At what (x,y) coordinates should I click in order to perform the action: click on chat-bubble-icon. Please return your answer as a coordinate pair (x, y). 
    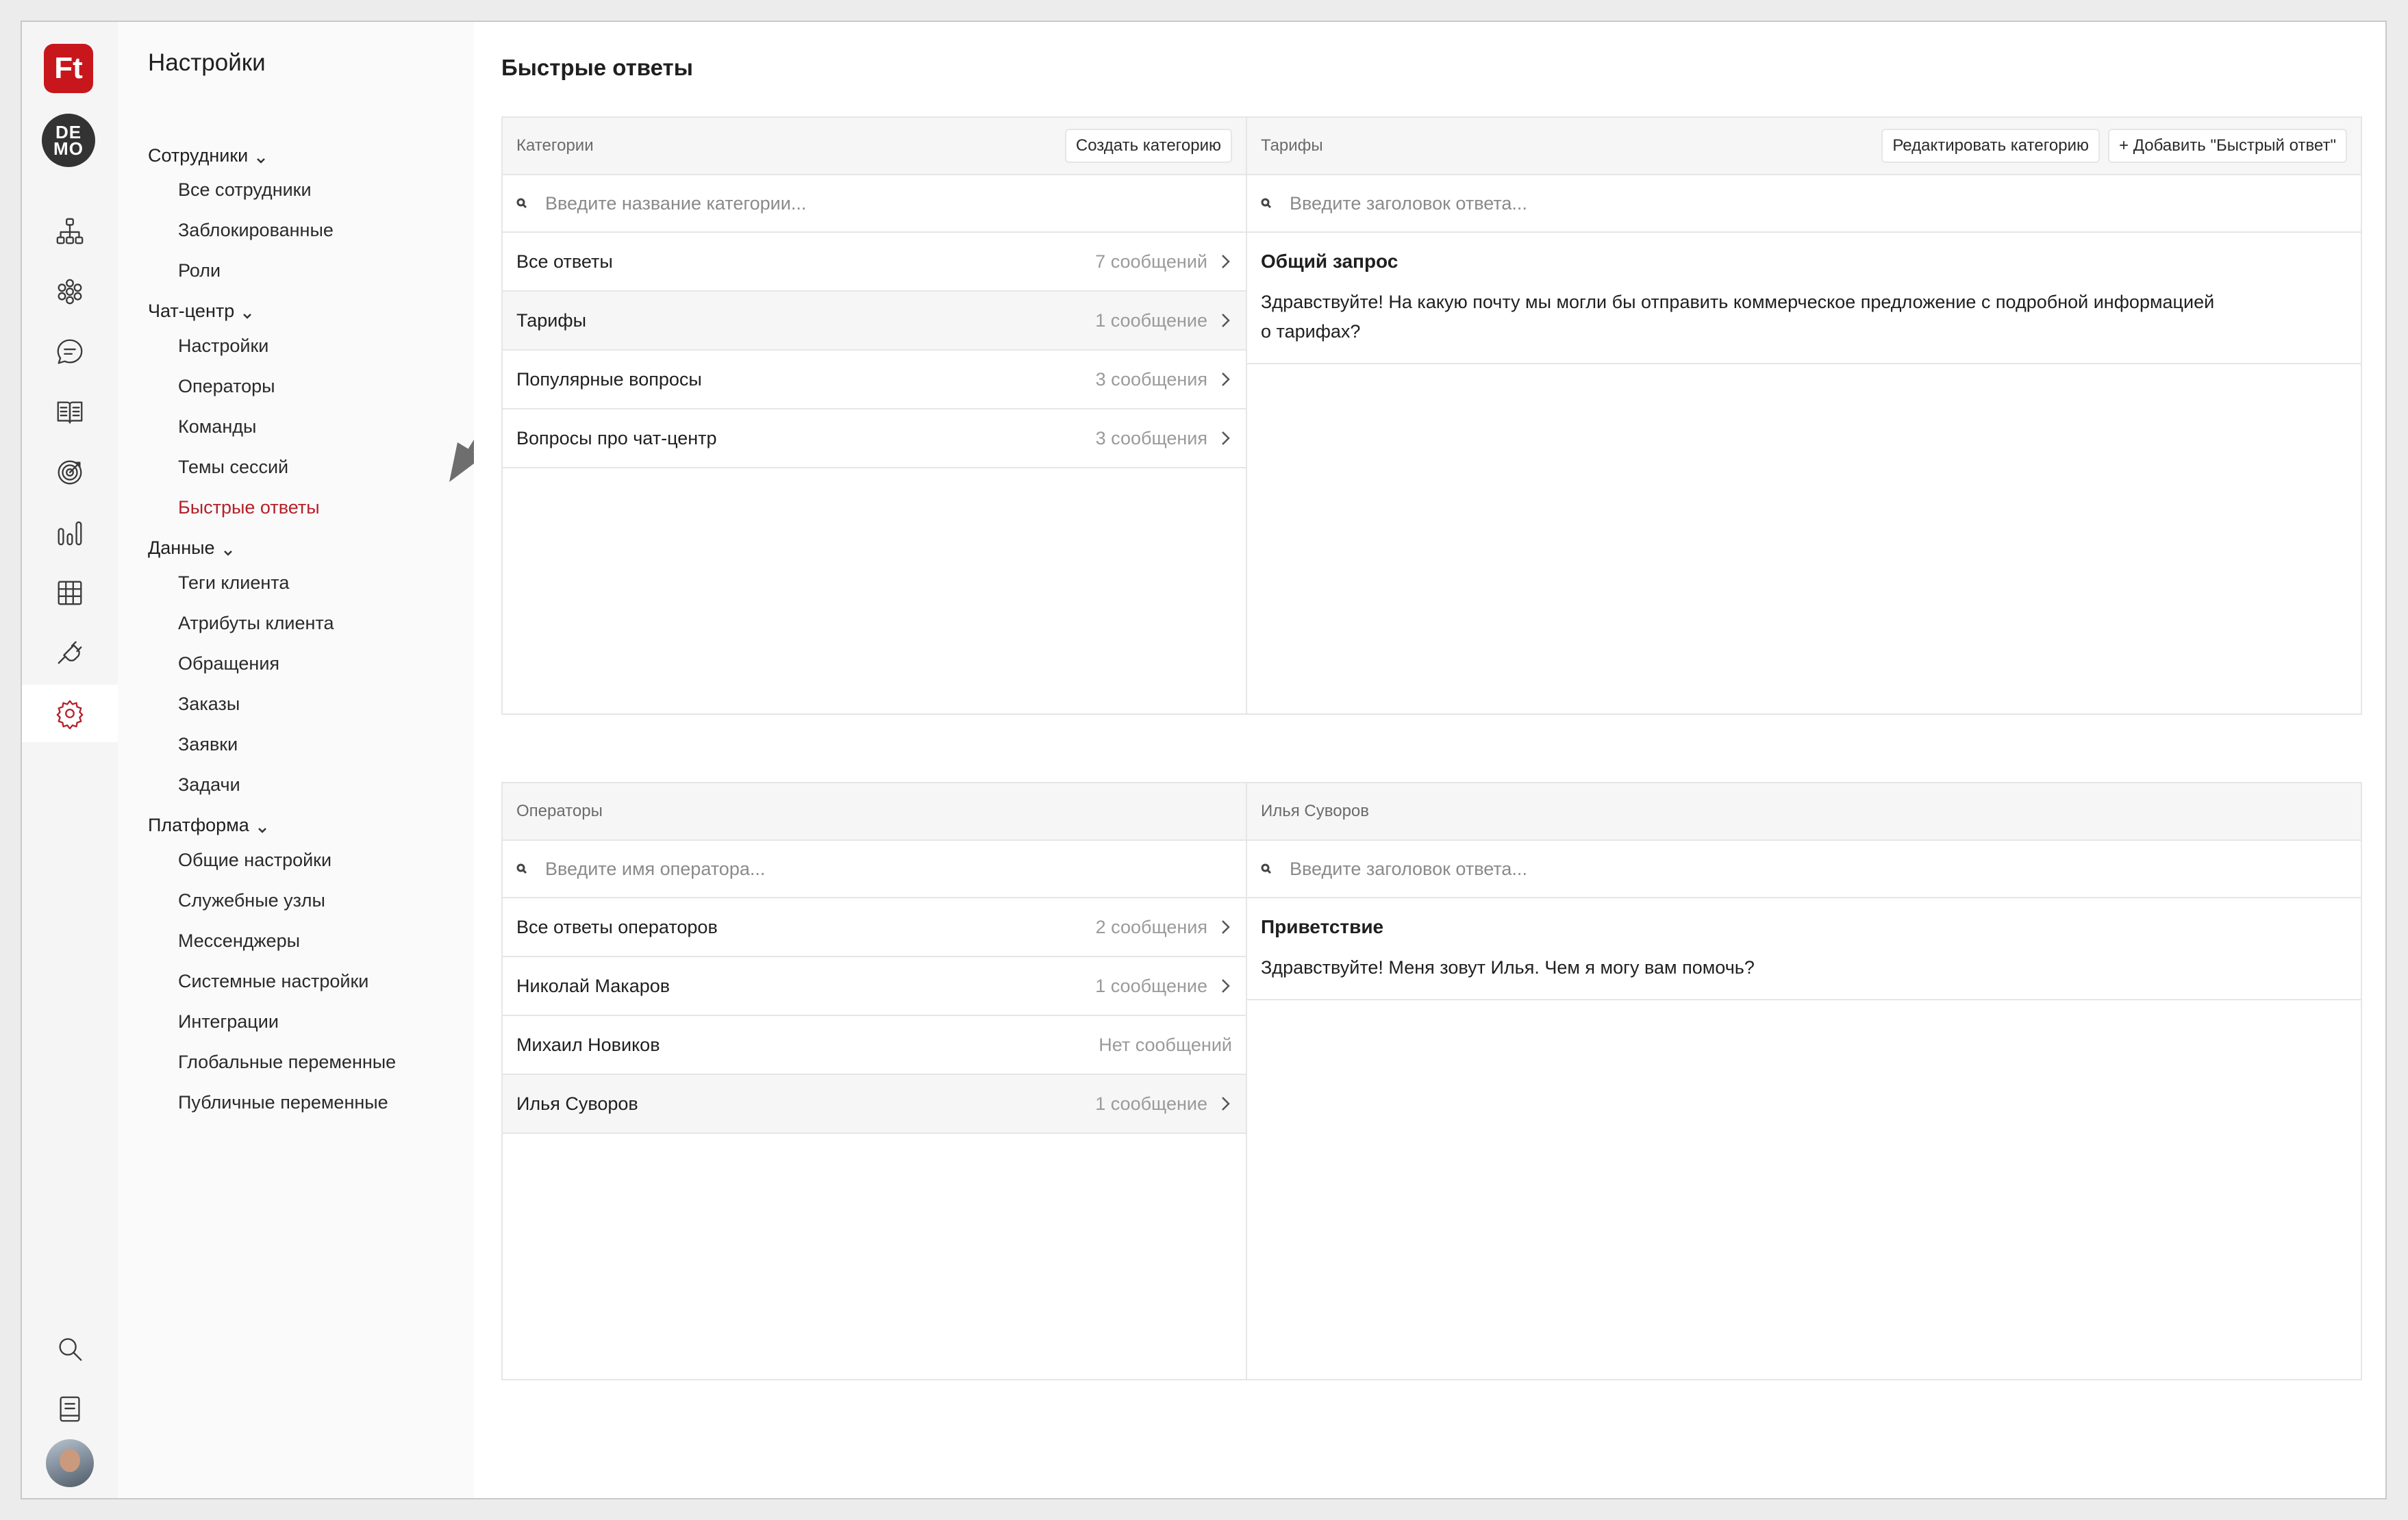
    Looking at the image, I should click on (70, 352).